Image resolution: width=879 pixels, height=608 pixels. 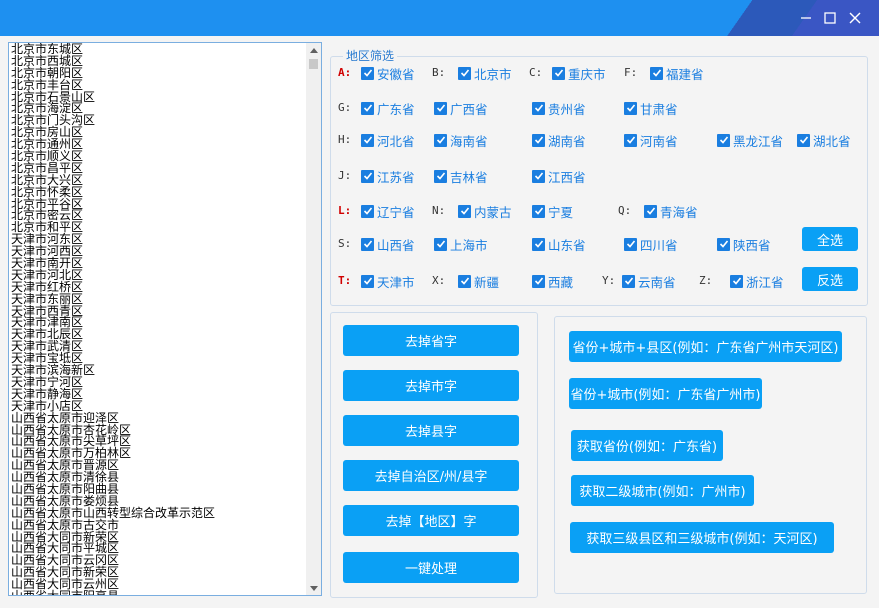 I want to click on scroll-thumb, so click(x=313, y=64).